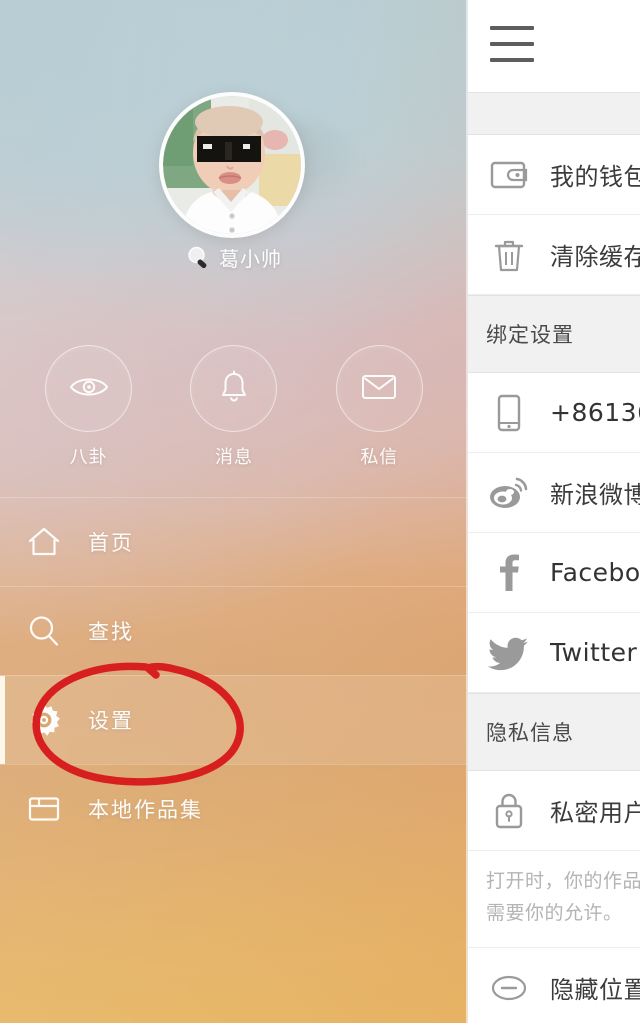 This screenshot has width=640, height=1023. I want to click on action-notifications-label: 消息, so click(233, 457).